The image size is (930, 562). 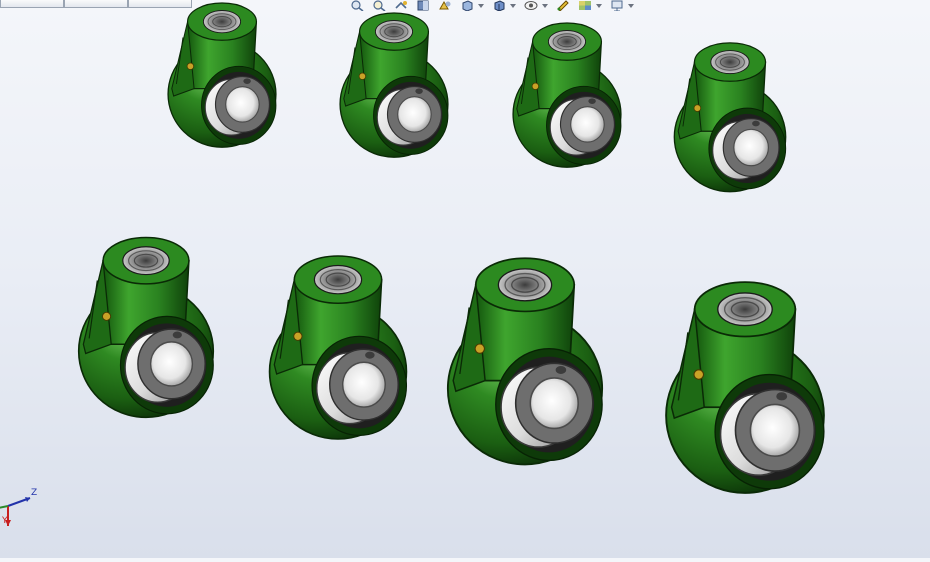 I want to click on hide-show-items-icon, so click(x=531, y=5).